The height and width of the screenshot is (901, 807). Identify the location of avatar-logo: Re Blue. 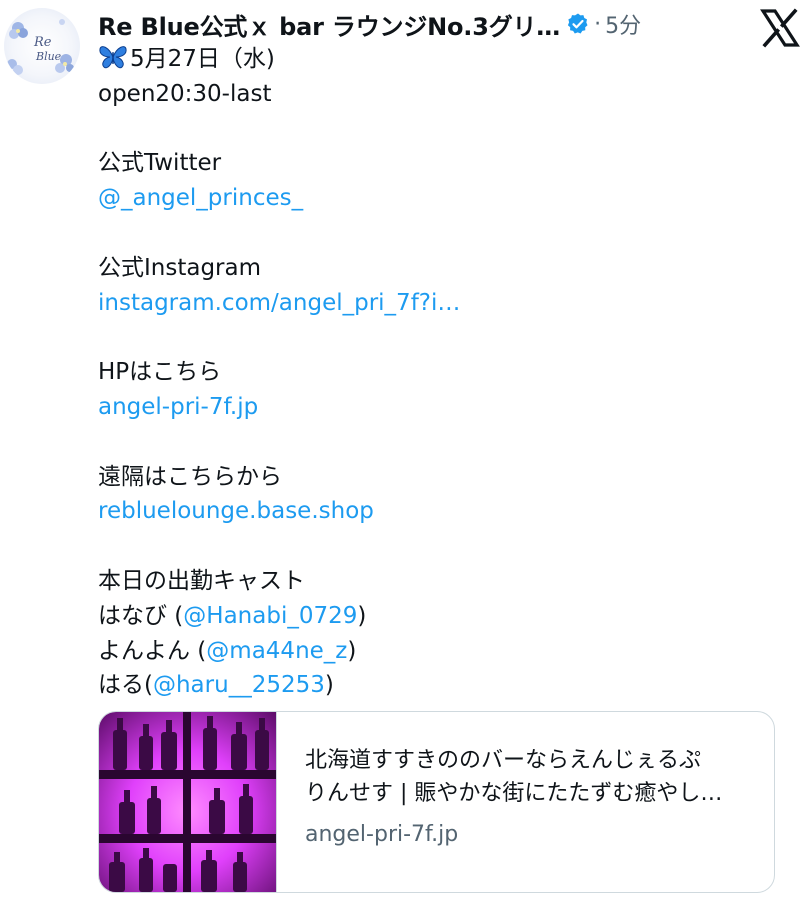
(40, 47).